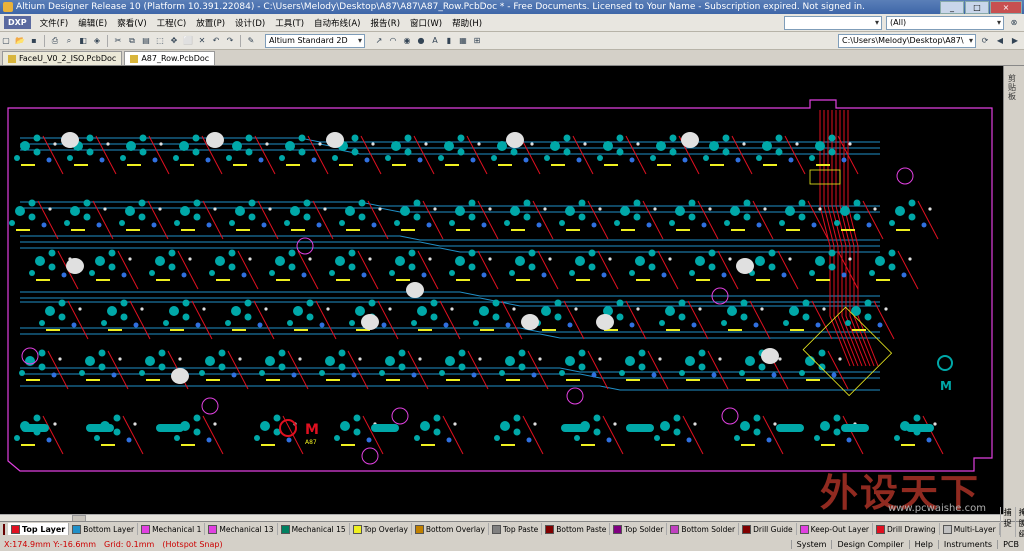 Image resolution: width=1024 pixels, height=551 pixels. I want to click on filter-combo: (All), so click(945, 22).